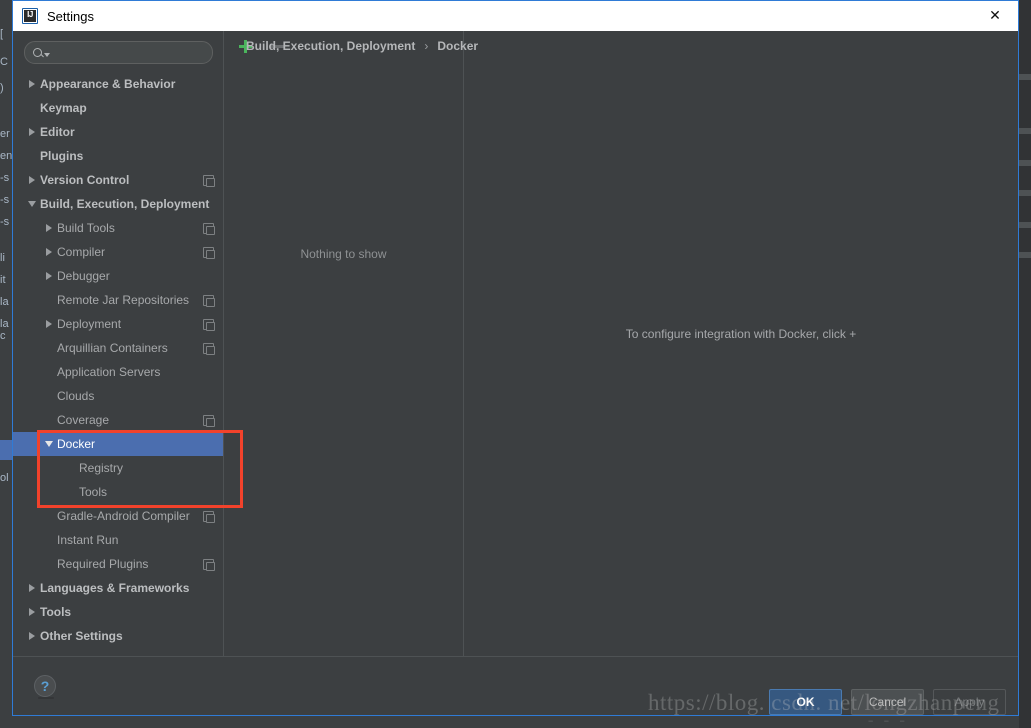 This screenshot has height=728, width=1031. What do you see at coordinates (118, 636) in the screenshot?
I see `tree-item-other-settings: Other Settings` at bounding box center [118, 636].